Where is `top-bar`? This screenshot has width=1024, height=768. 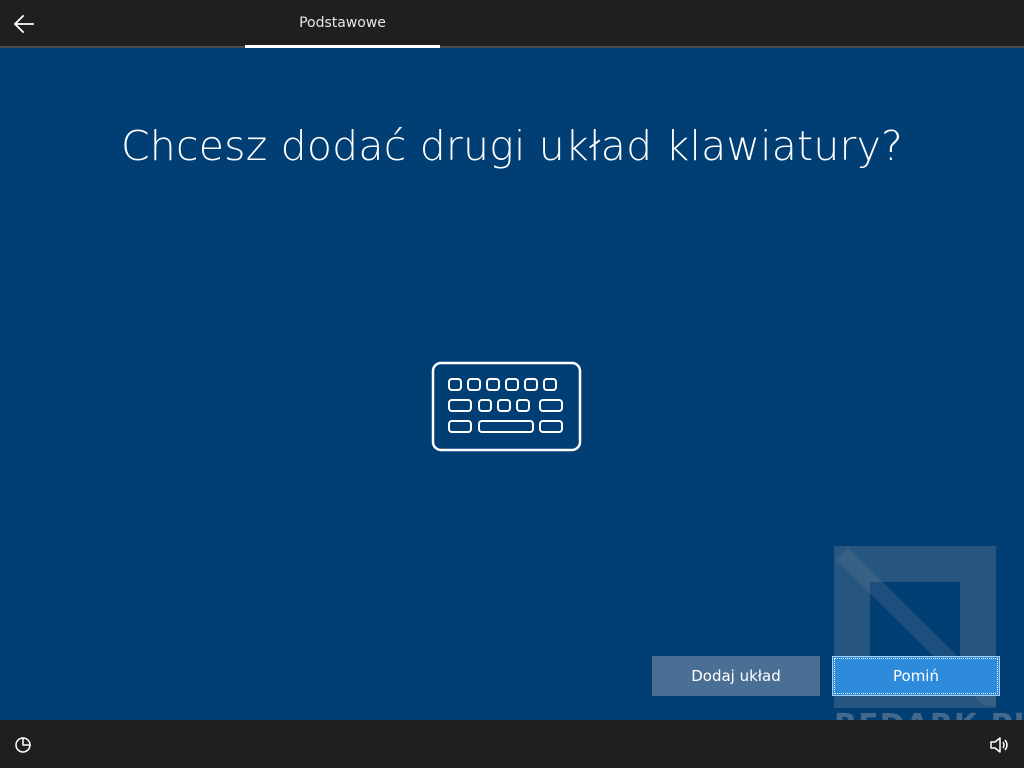 top-bar is located at coordinates (512, 23).